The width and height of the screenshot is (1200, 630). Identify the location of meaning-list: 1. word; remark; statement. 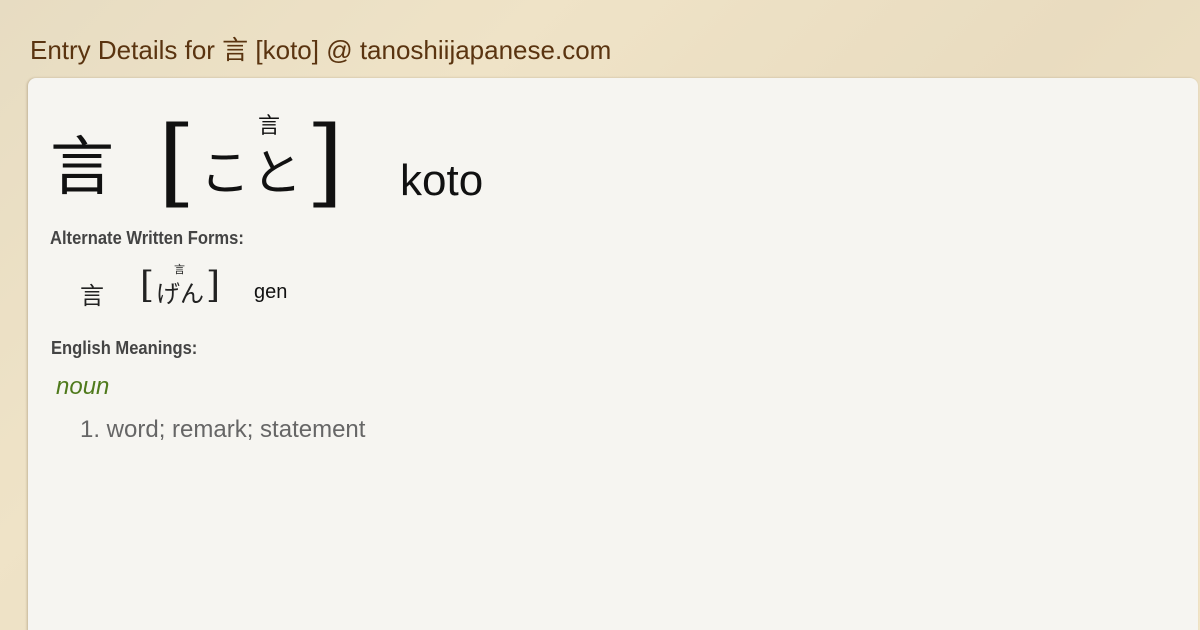
(222, 430).